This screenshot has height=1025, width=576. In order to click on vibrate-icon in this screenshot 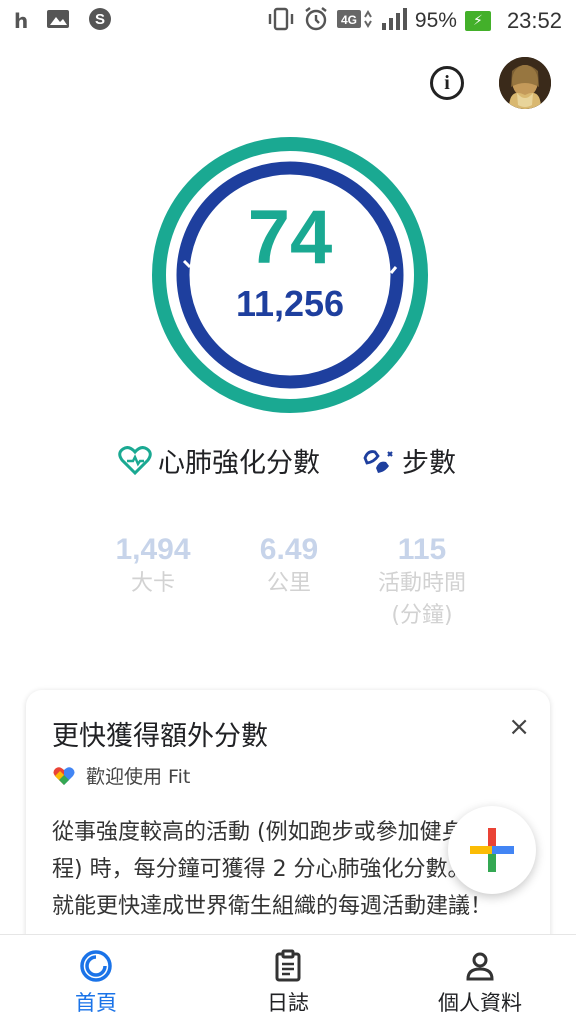, I will do `click(281, 21)`.